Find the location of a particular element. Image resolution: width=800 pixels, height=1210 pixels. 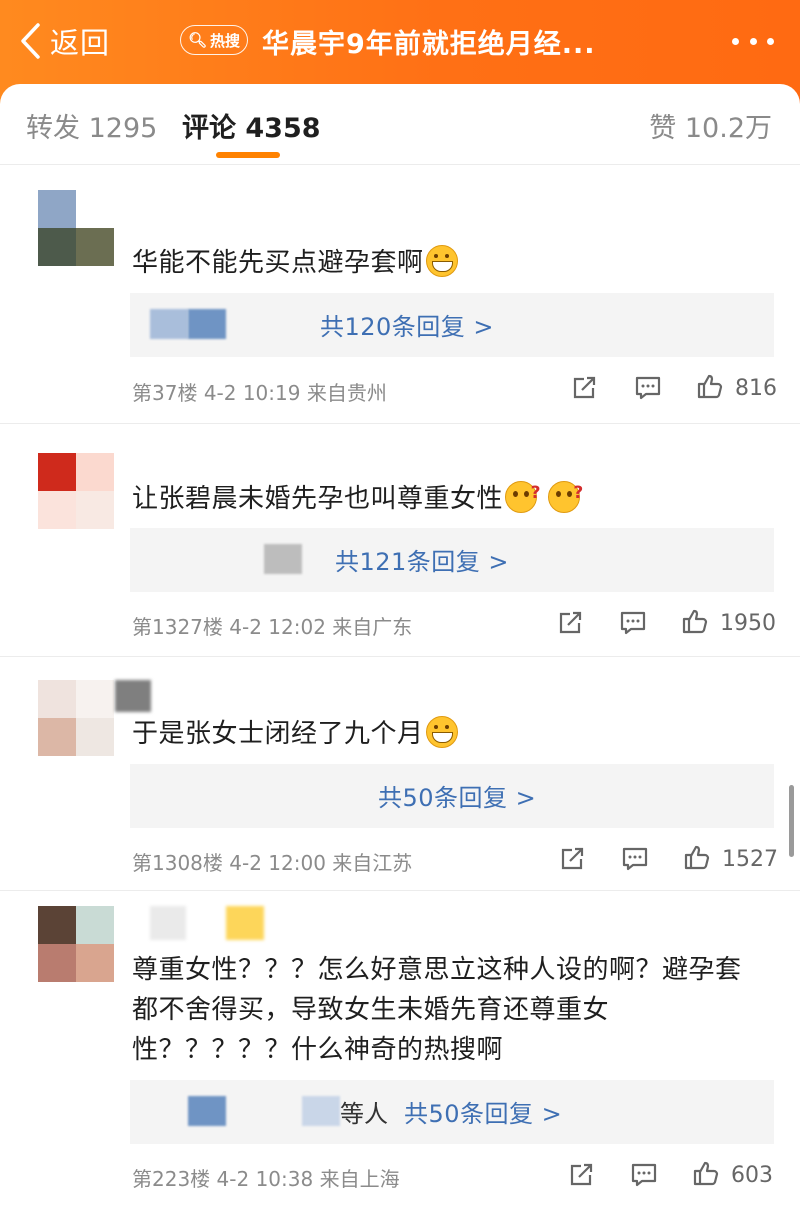

comment-location: 来自上海 is located at coordinates (359, 1179).